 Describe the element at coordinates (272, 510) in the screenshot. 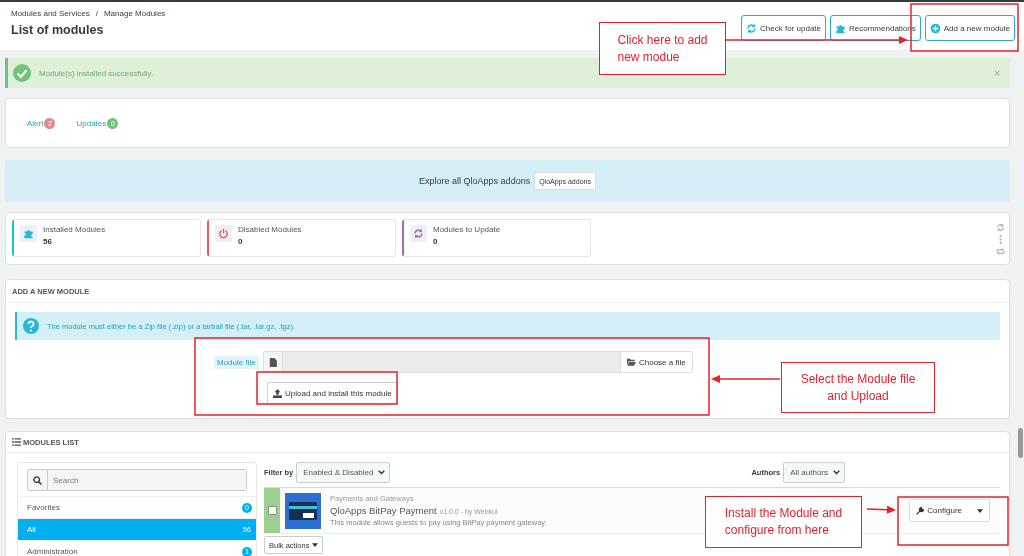

I see `row-checkbox` at that location.